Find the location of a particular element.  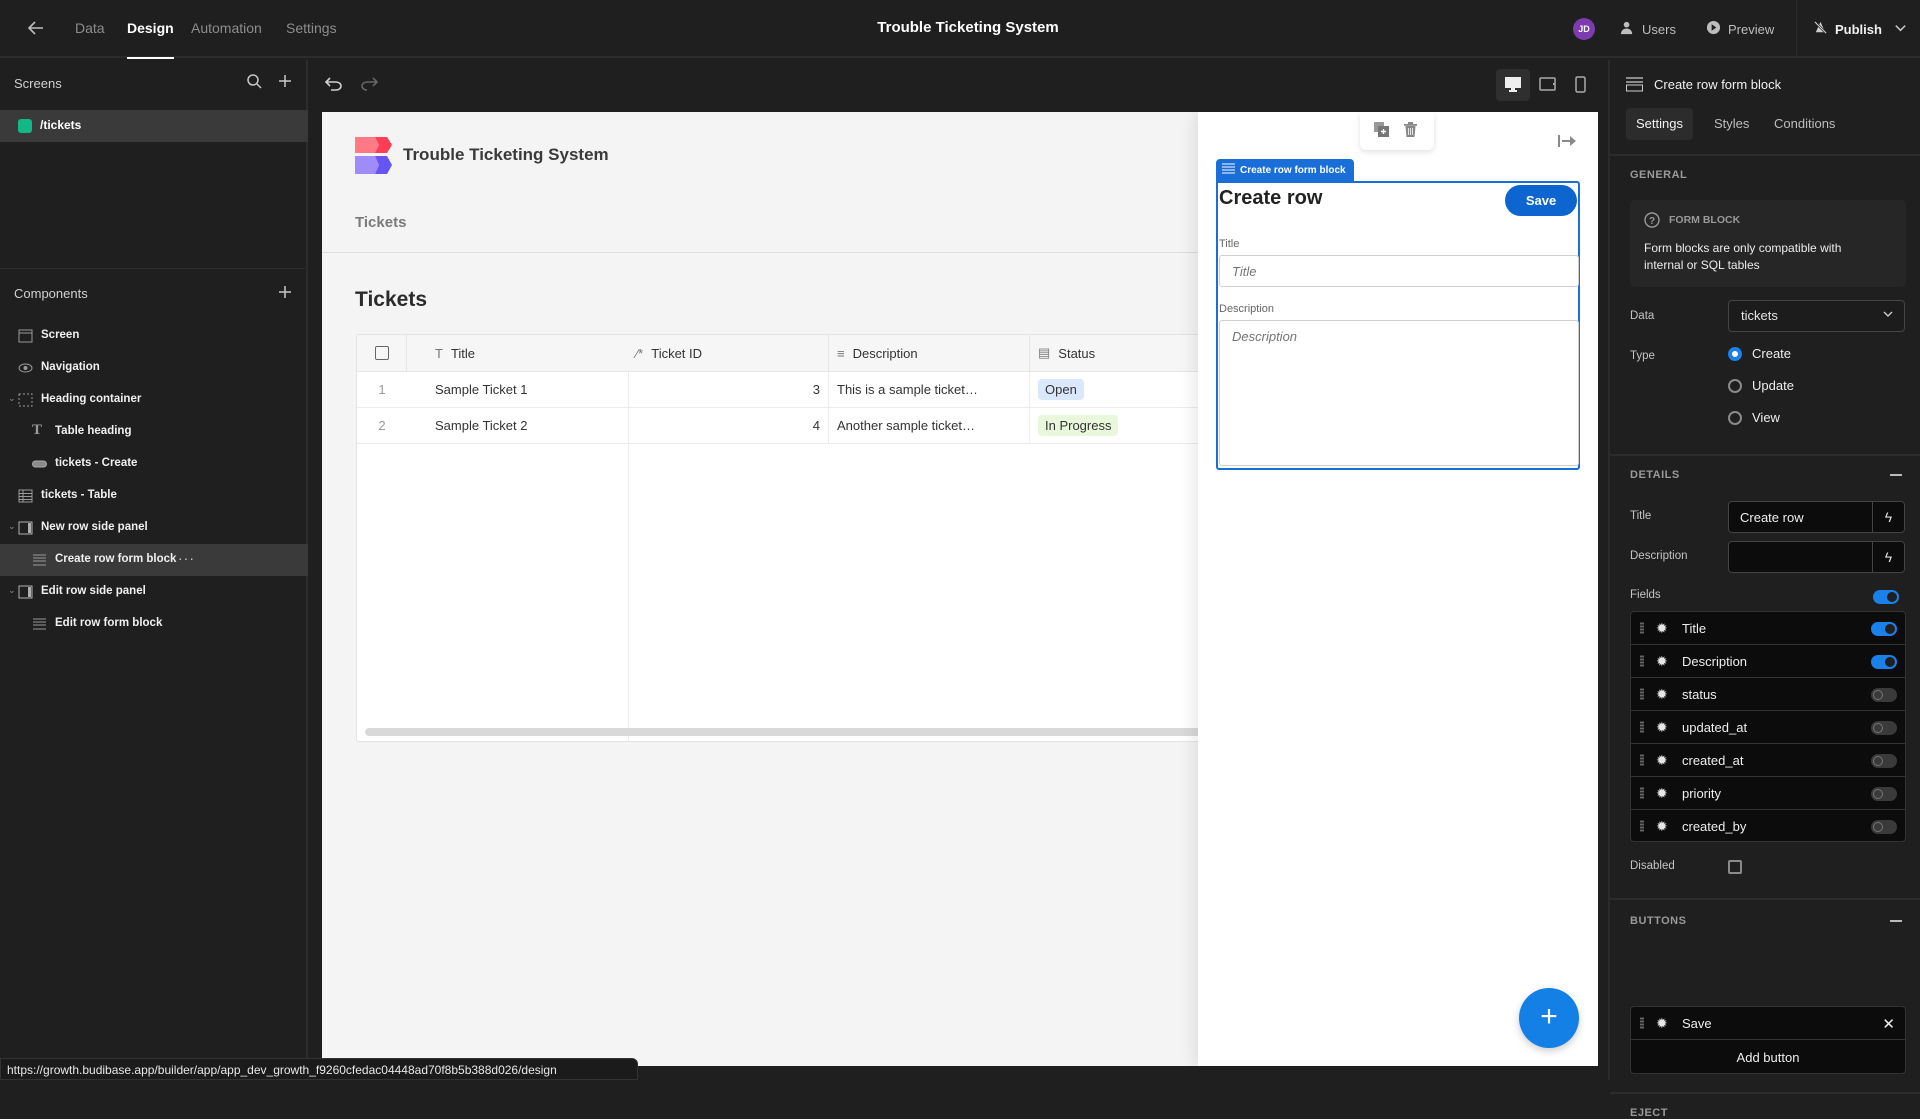

search-icon is located at coordinates (254, 83).